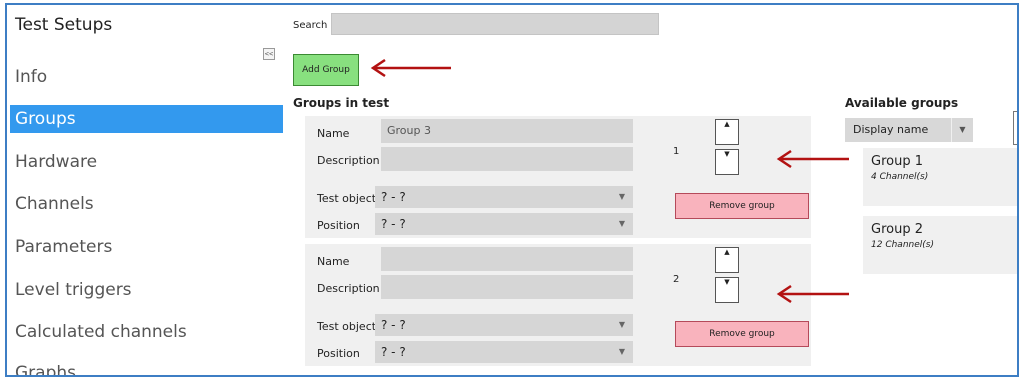 This screenshot has height=380, width=1024. I want to click on available-group-channel-count: 4 Channel(s), so click(900, 177).